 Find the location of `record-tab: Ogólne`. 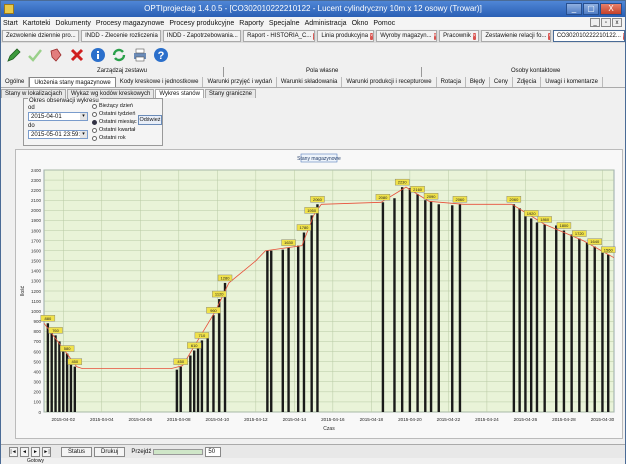

record-tab: Ogólne is located at coordinates (15, 82).